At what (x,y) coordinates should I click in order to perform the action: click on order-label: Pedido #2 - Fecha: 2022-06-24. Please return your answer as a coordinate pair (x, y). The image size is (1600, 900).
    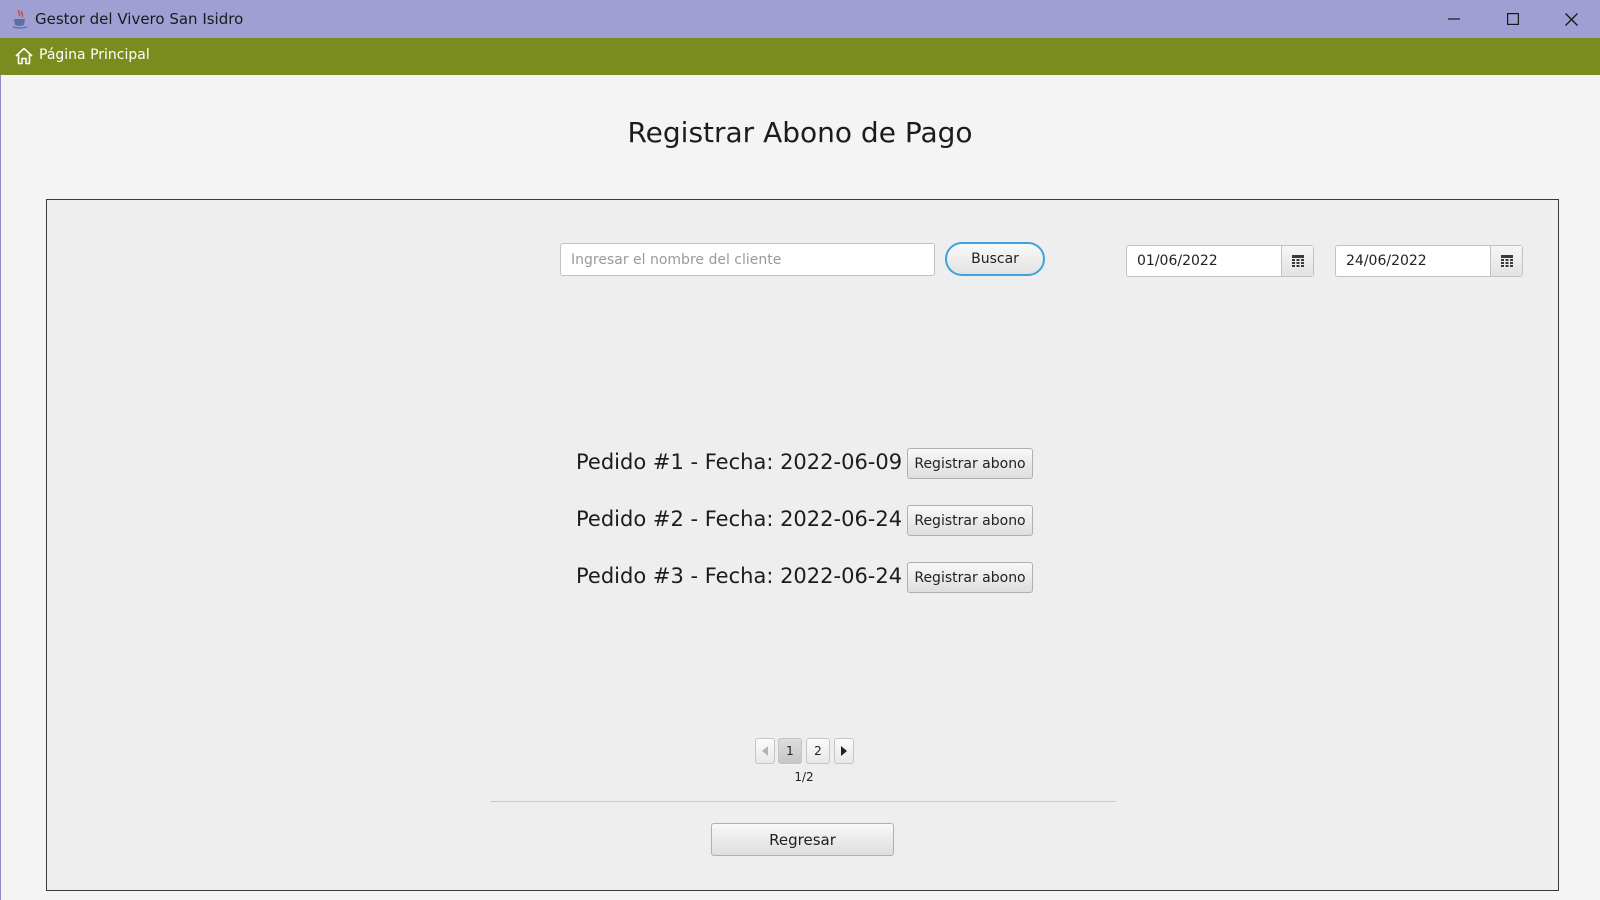
    Looking at the image, I should click on (739, 519).